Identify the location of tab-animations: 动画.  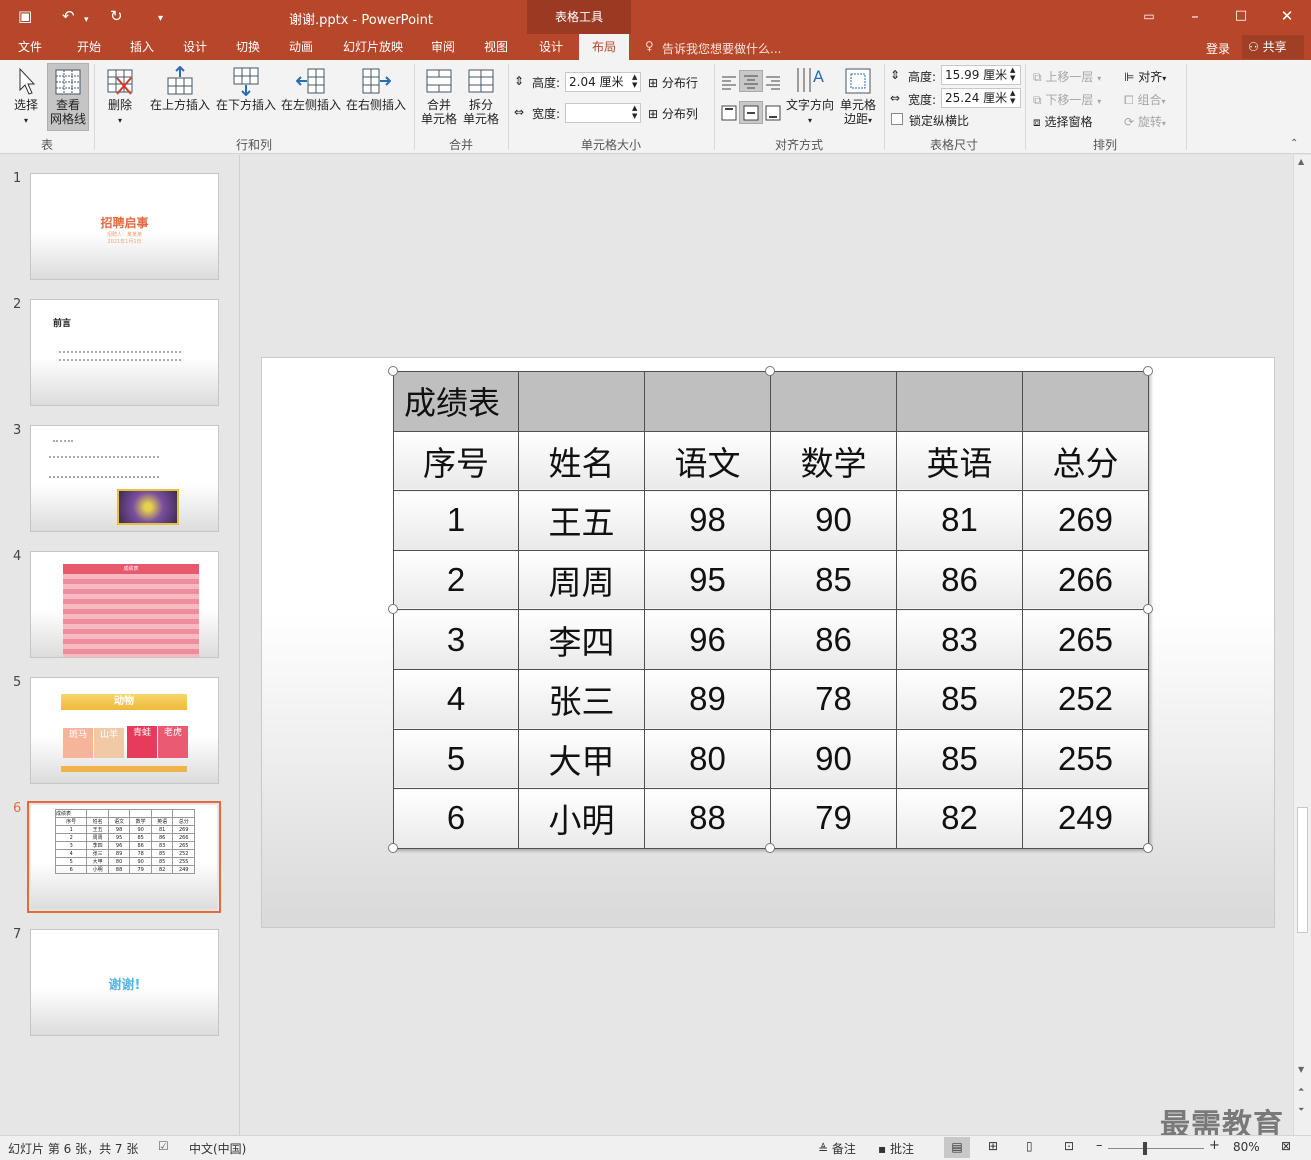
(301, 47).